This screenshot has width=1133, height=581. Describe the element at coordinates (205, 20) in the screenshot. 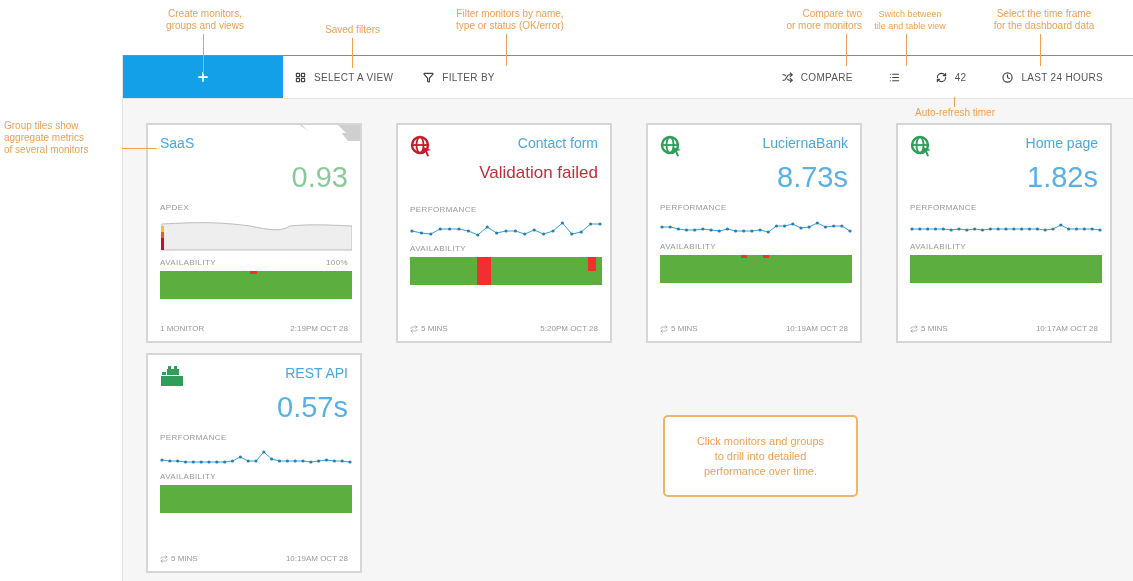

I see `annotation-text: Create monitors, groups and views` at that location.